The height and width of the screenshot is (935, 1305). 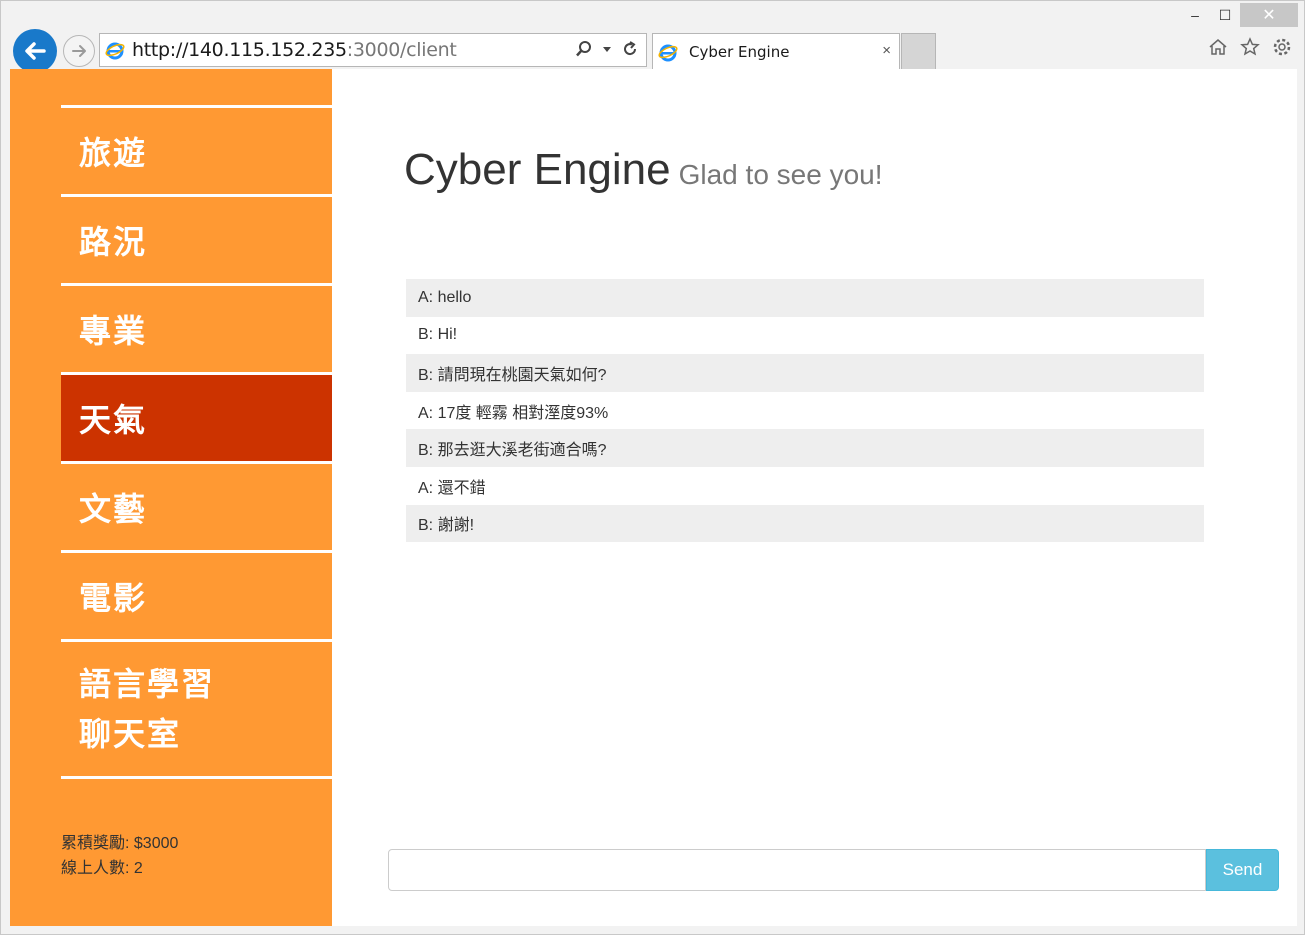 I want to click on sidebar-stats: 累積獎勵: $3000 線上人數: 2, so click(x=119, y=856).